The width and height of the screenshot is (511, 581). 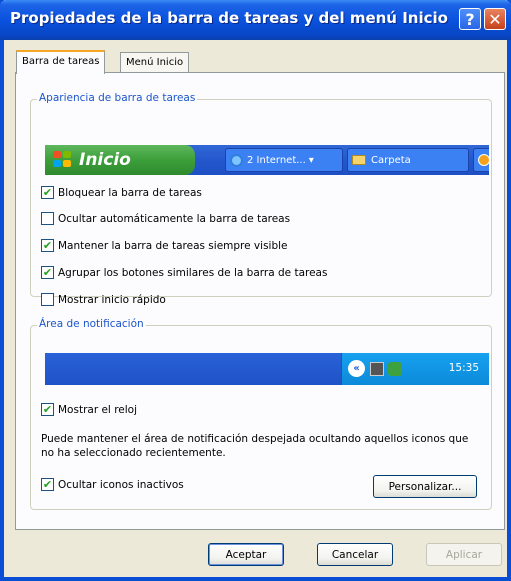 I want to click on close-button: ✕, so click(x=495, y=19).